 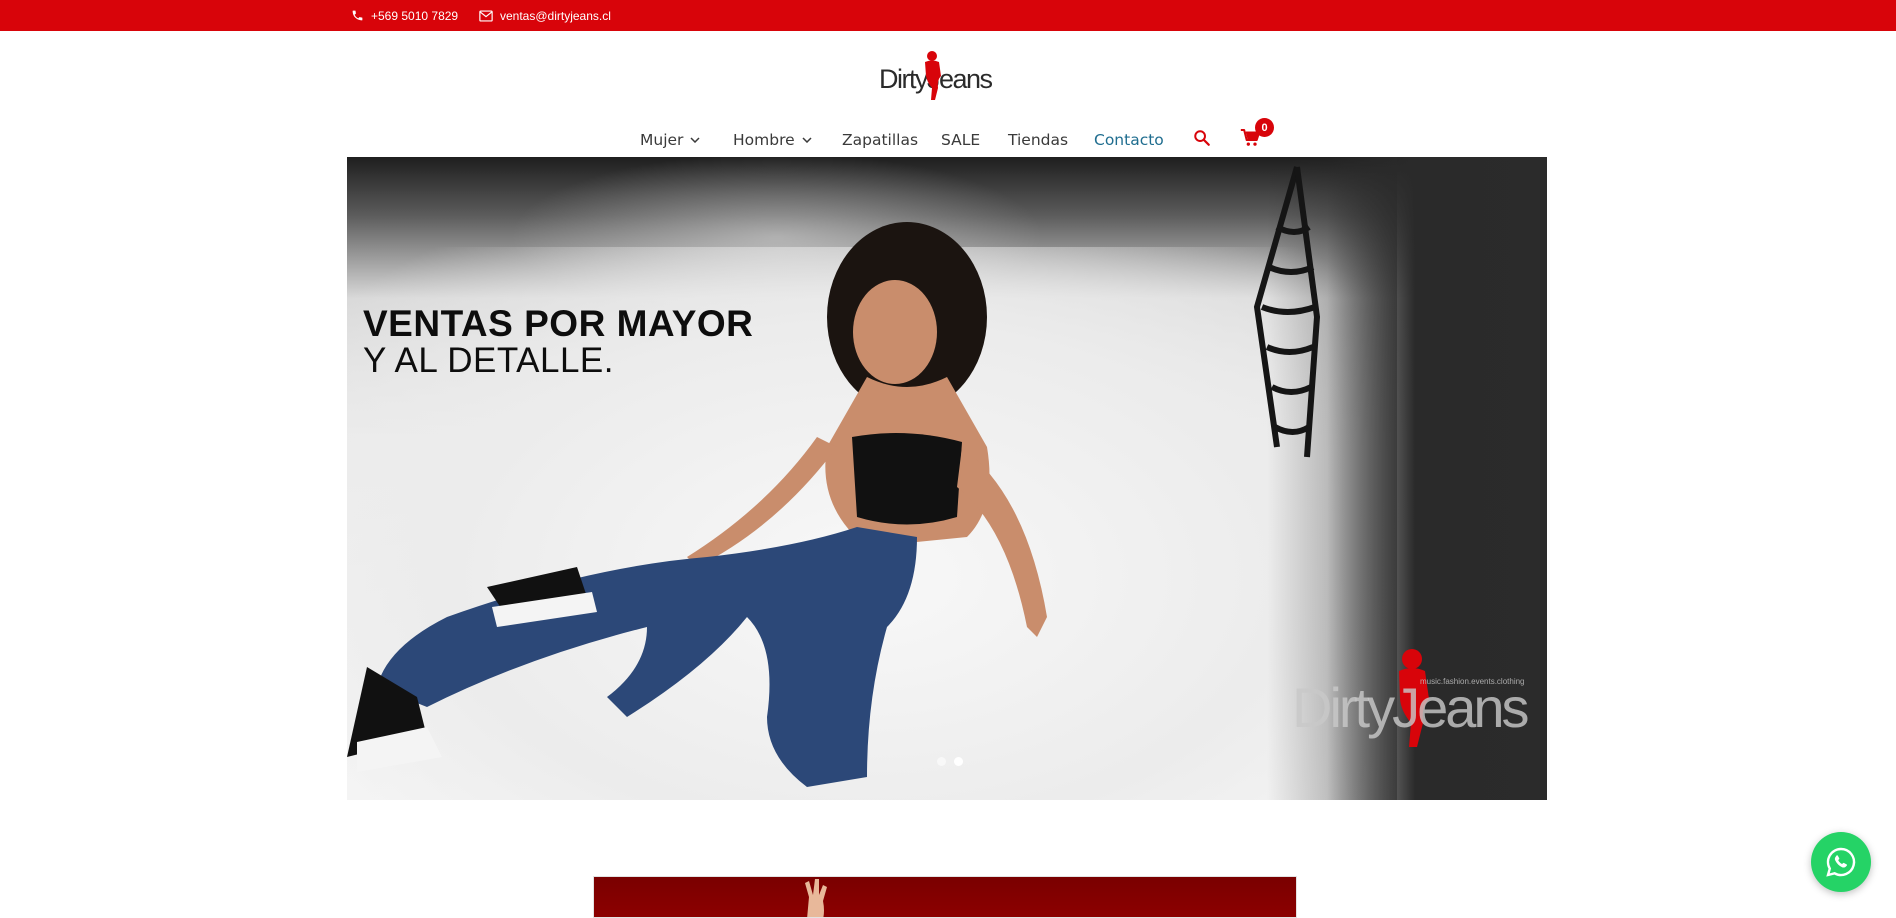 What do you see at coordinates (764, 140) in the screenshot?
I see `nav-label: Hombre` at bounding box center [764, 140].